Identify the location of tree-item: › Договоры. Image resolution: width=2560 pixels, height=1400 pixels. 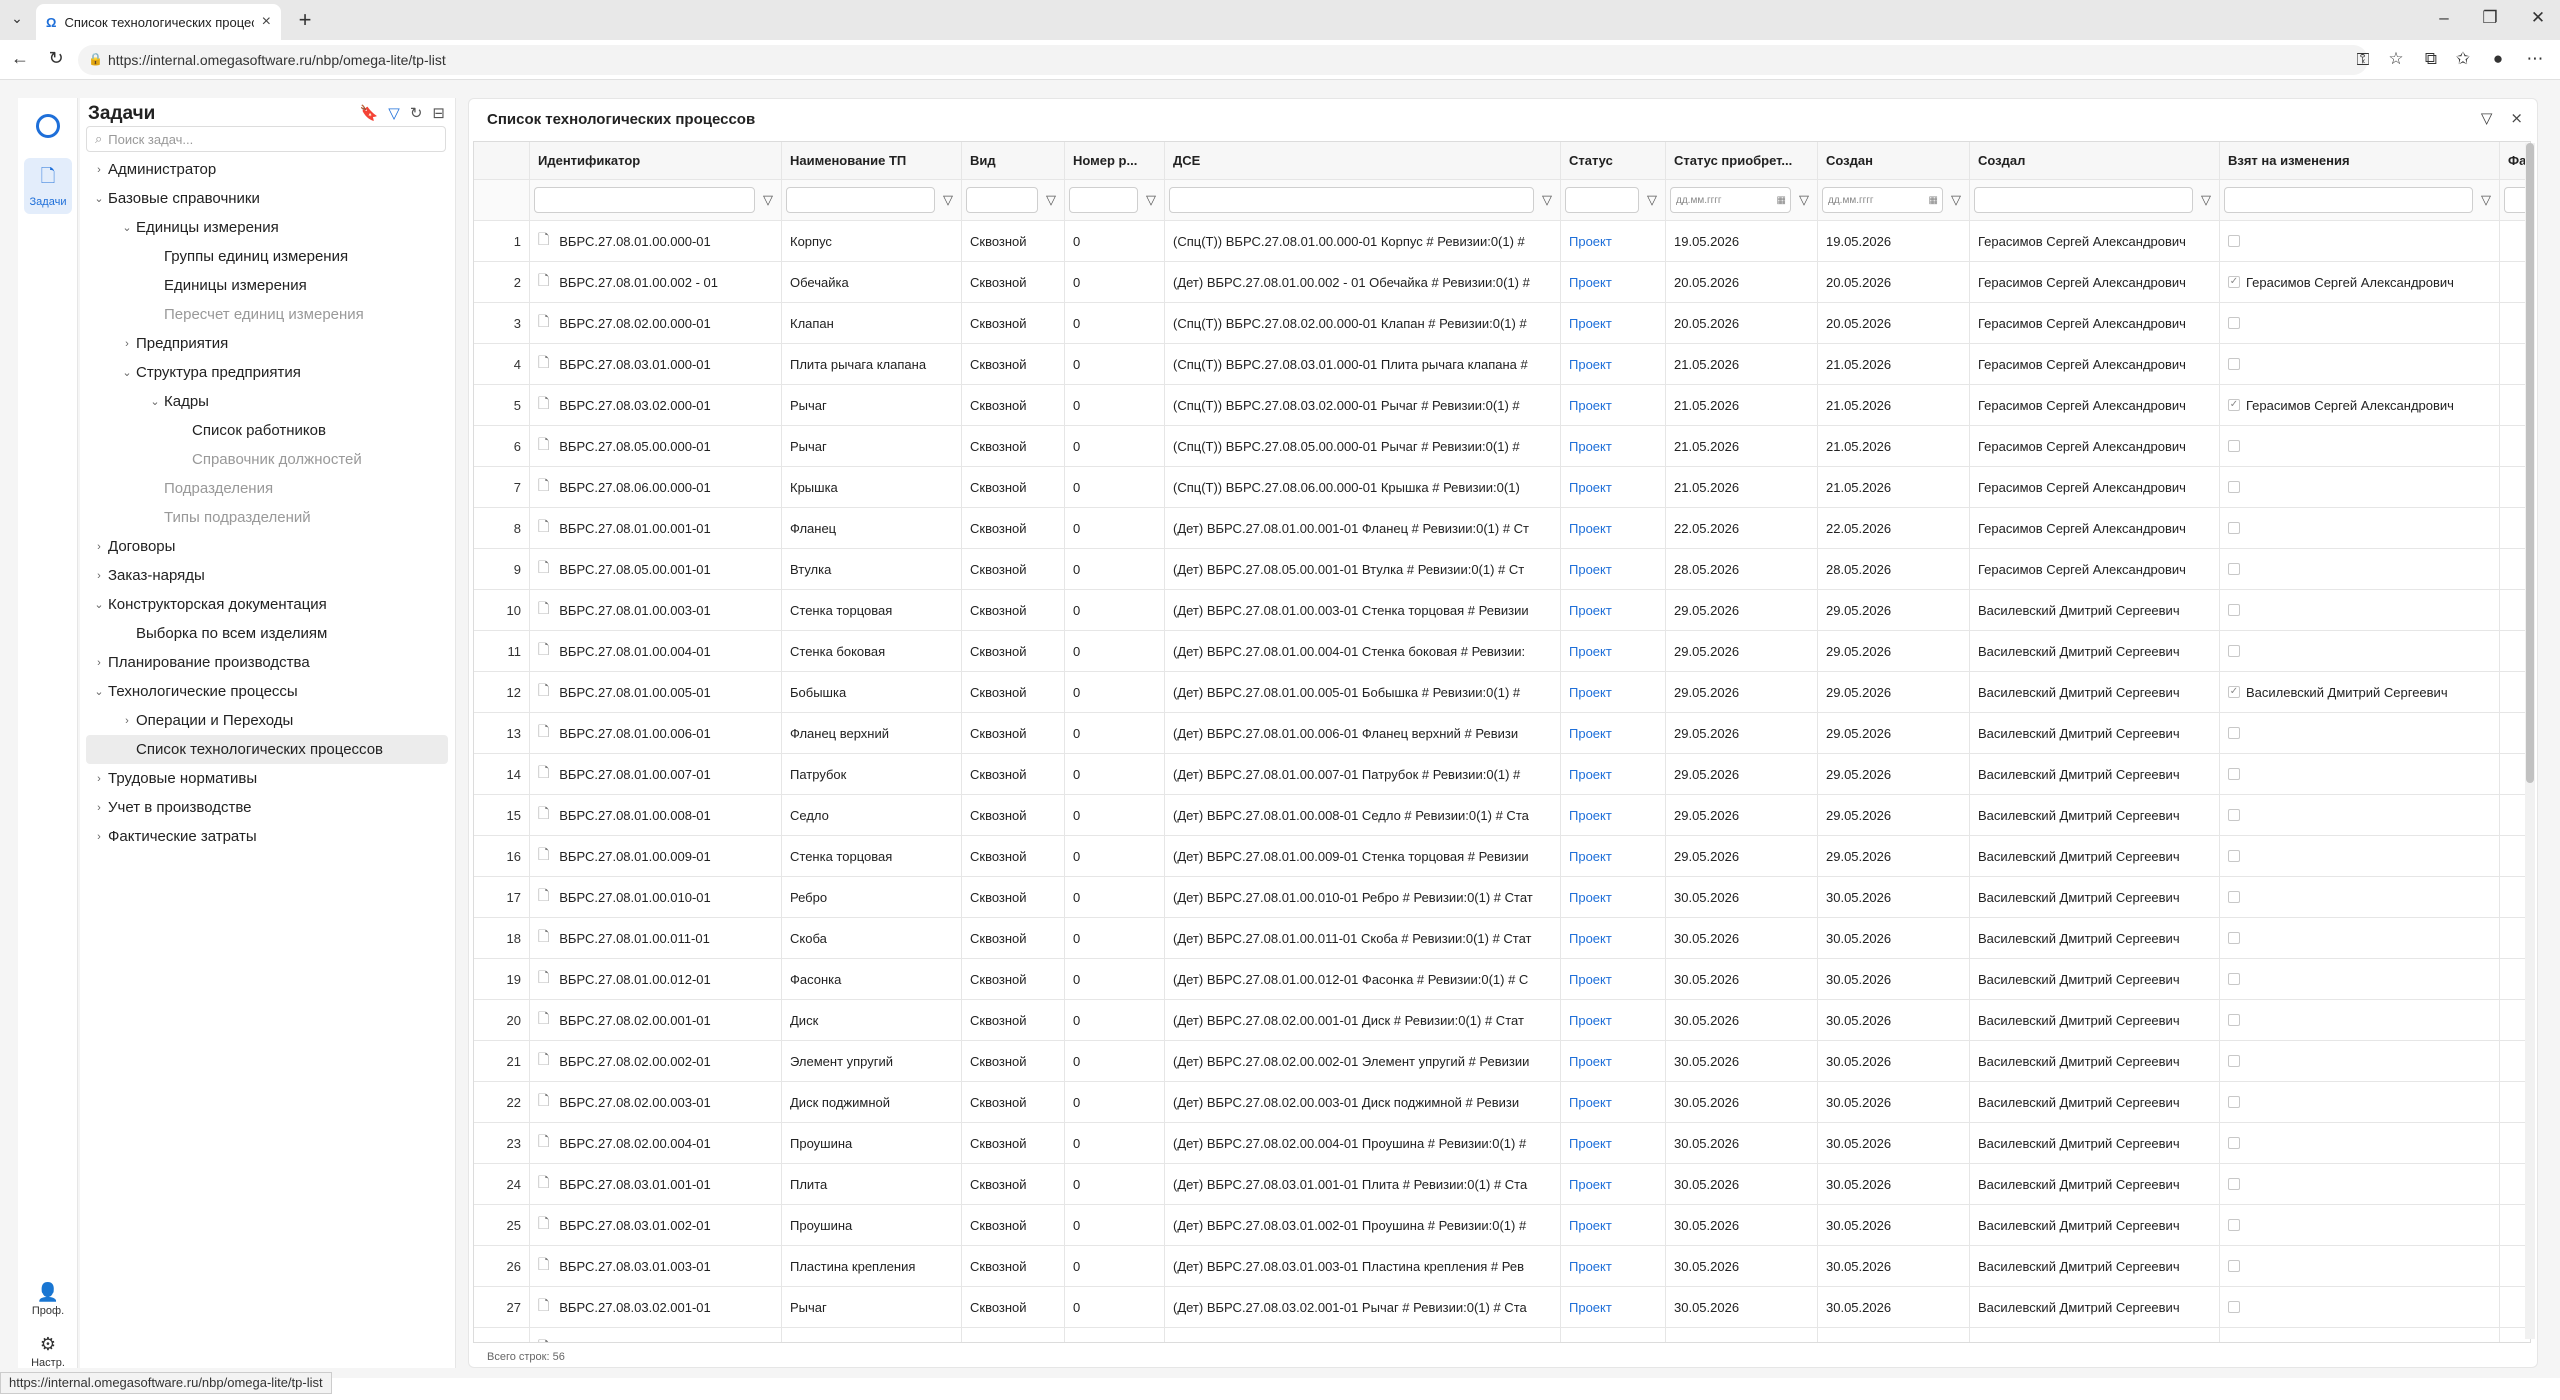
(267, 546).